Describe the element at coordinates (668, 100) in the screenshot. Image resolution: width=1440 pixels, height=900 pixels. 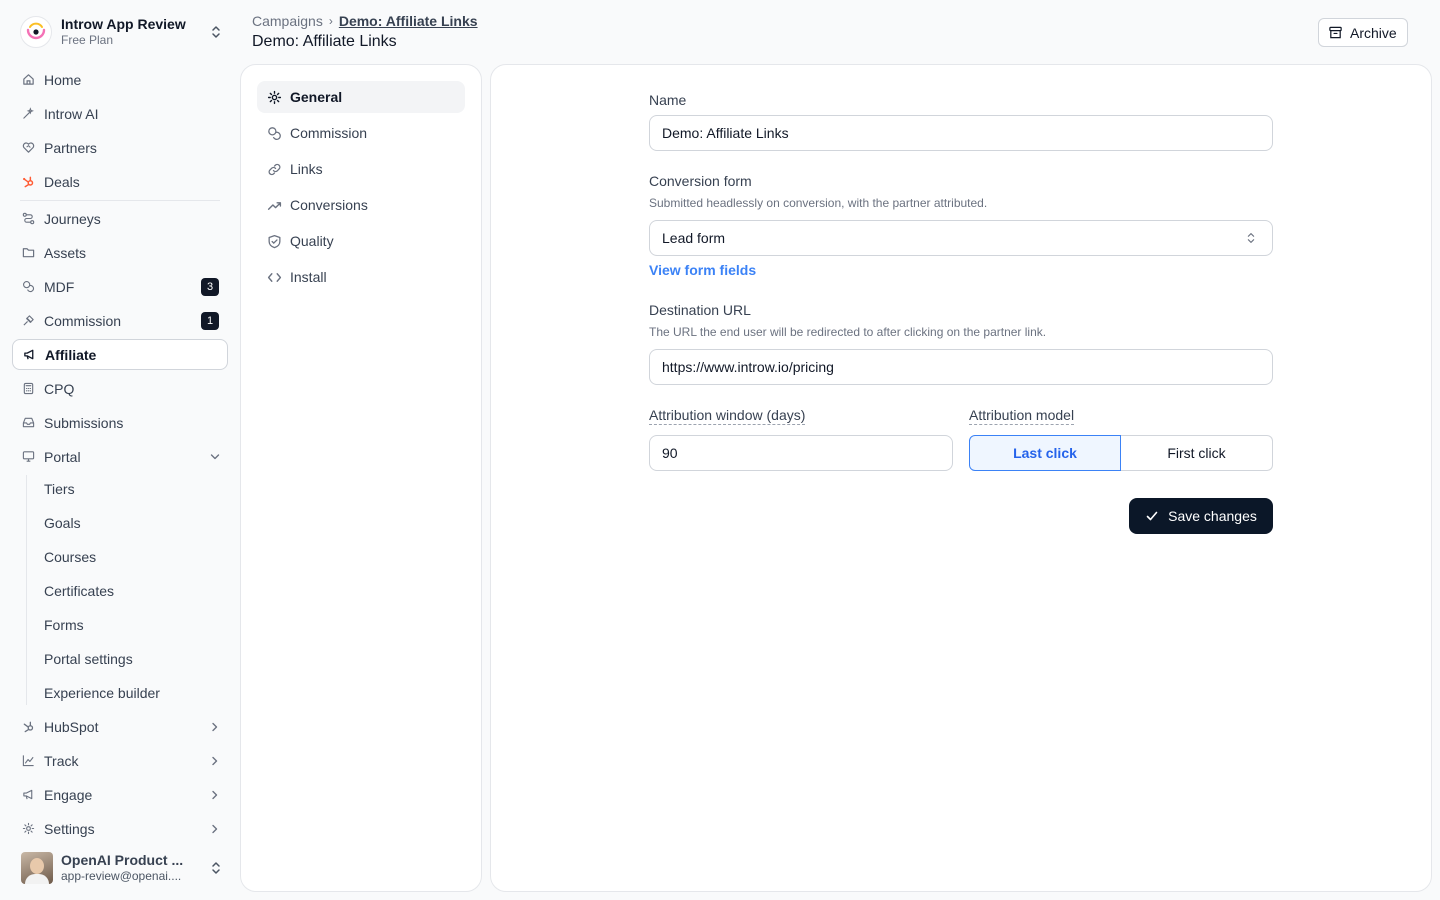
I see `name-label: Name` at that location.